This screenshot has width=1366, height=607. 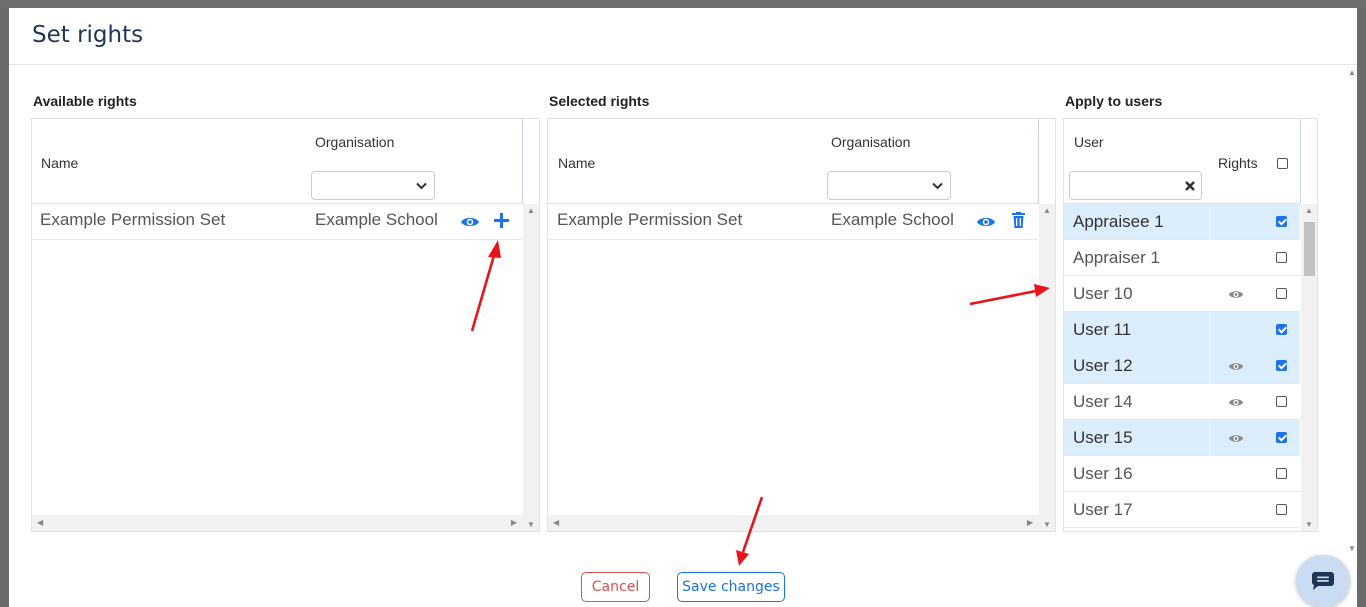 I want to click on backdrop, so click(x=683, y=4).